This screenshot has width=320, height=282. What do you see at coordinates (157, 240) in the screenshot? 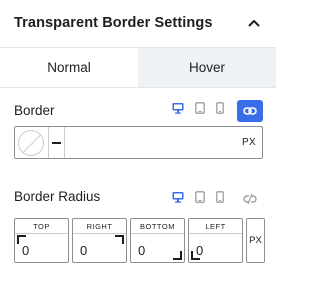
I see `radius-bottom-field: BOTTOM 0` at bounding box center [157, 240].